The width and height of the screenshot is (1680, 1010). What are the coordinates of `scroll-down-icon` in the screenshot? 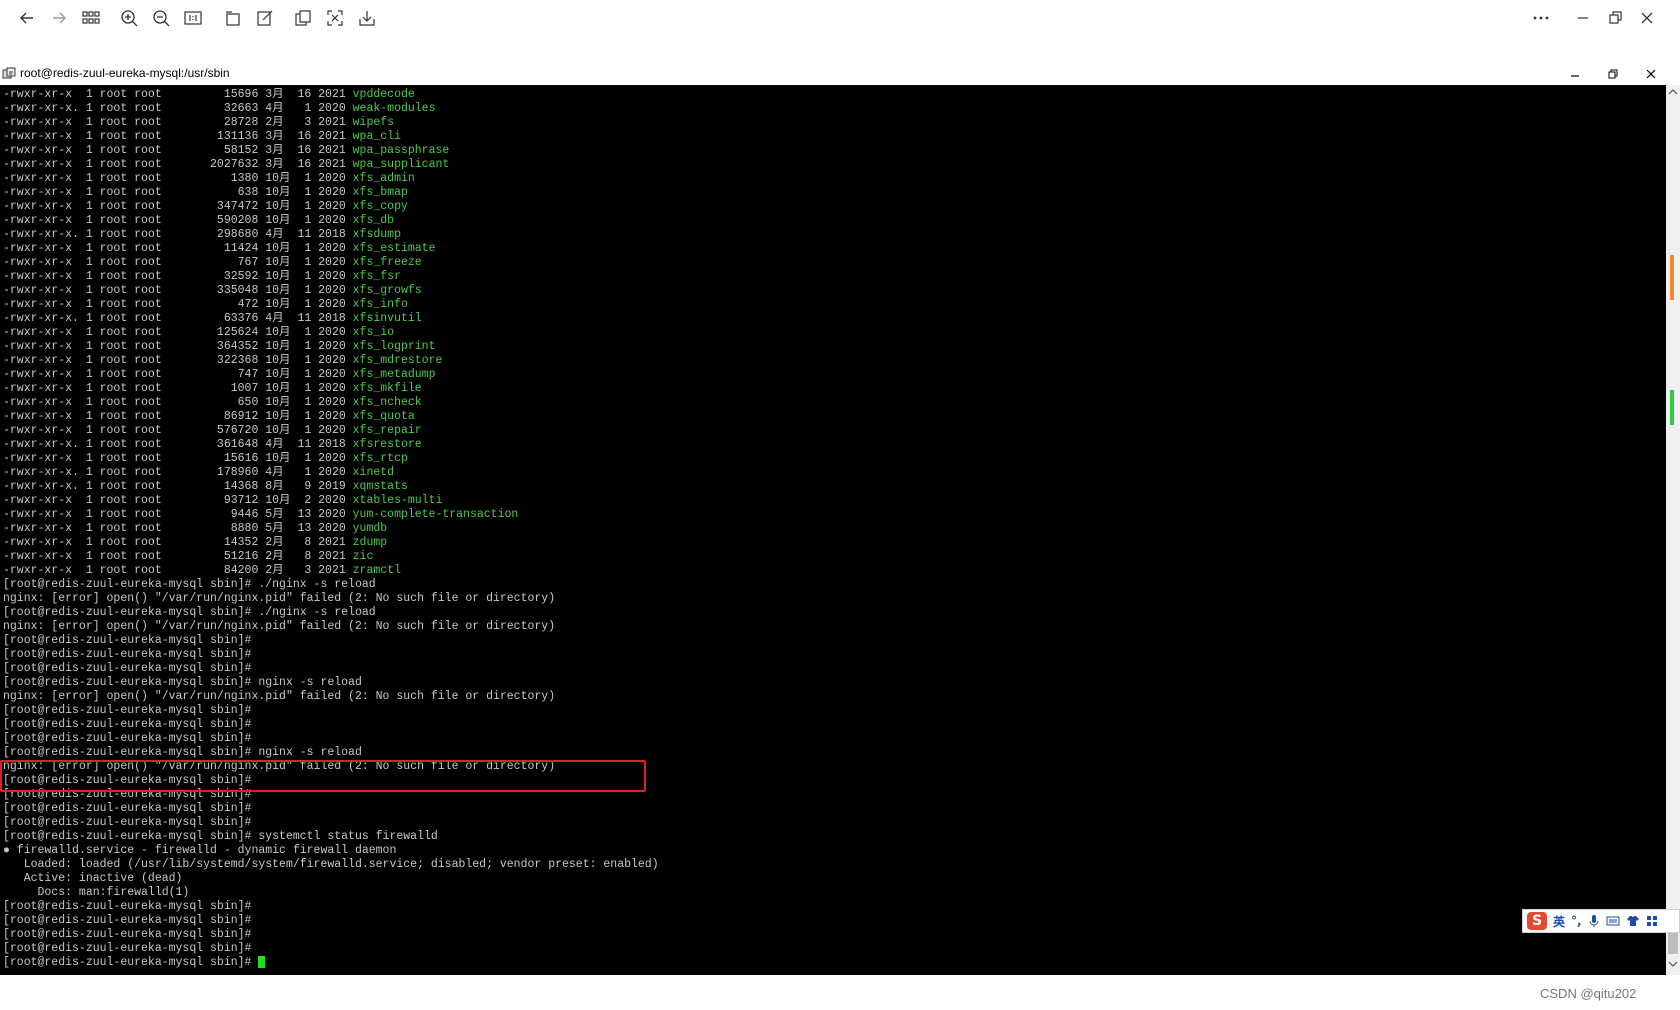 It's located at (1673, 964).